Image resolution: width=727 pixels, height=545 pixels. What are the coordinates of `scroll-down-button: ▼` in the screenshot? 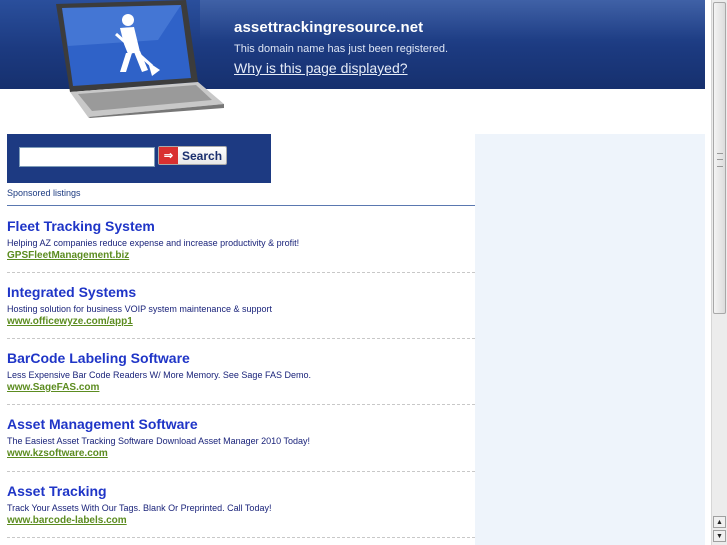 It's located at (719, 536).